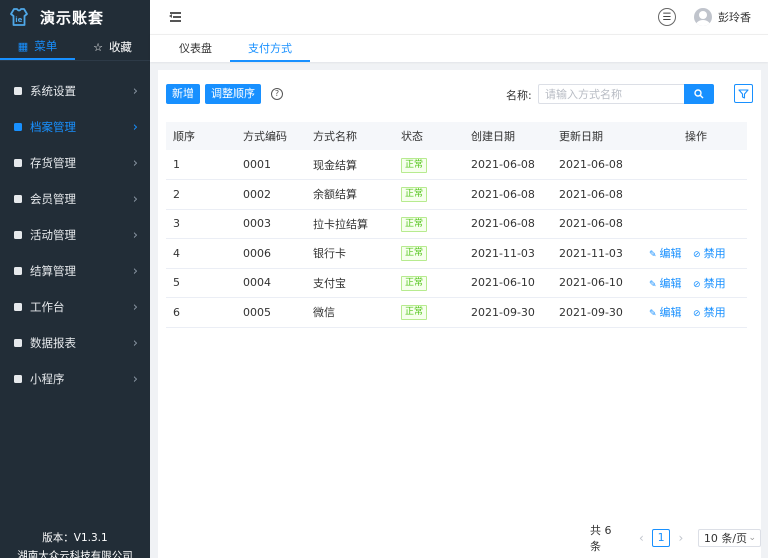 The width and height of the screenshot is (768, 558). I want to click on company-text: 湖南大众云科技有限公司, so click(75, 554).